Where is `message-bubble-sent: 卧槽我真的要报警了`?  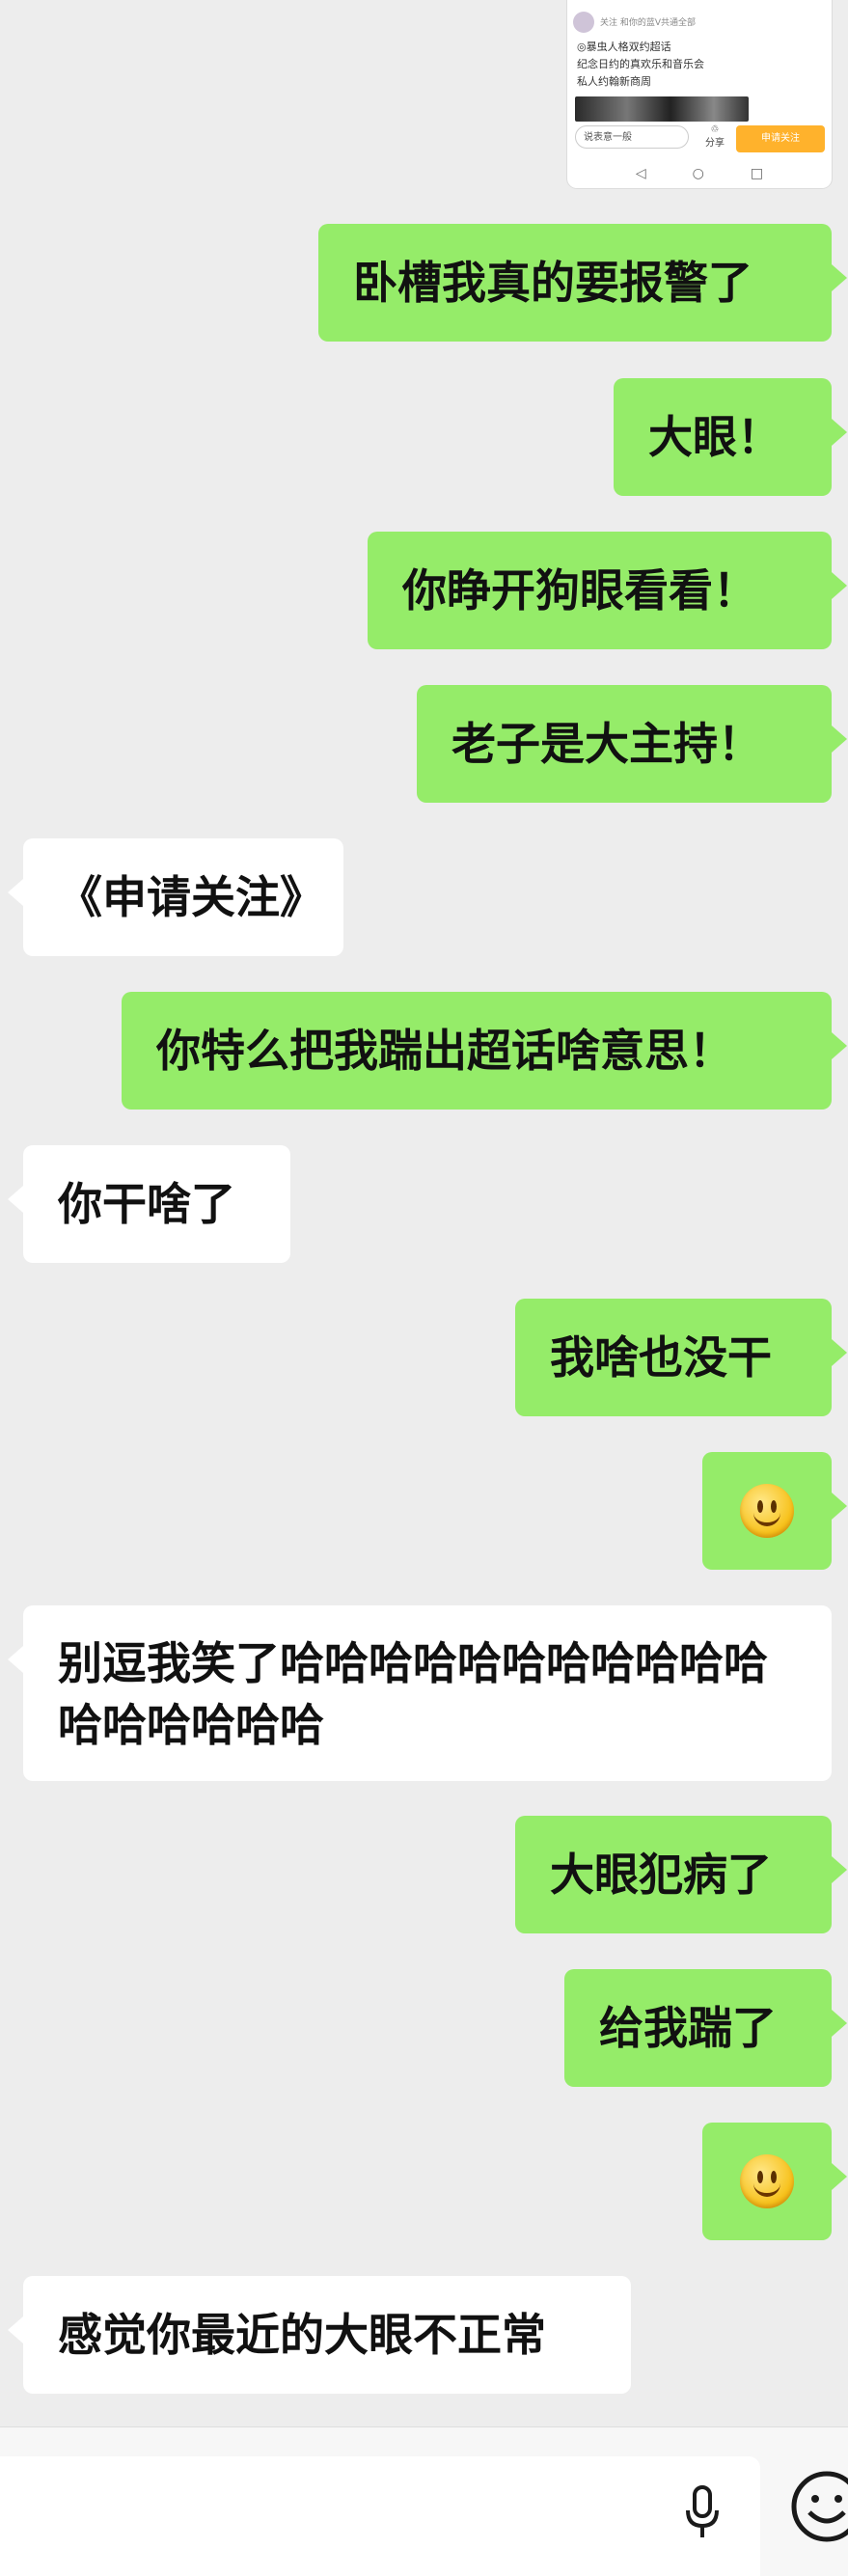
message-bubble-sent: 卧槽我真的要报警了 is located at coordinates (582, 283).